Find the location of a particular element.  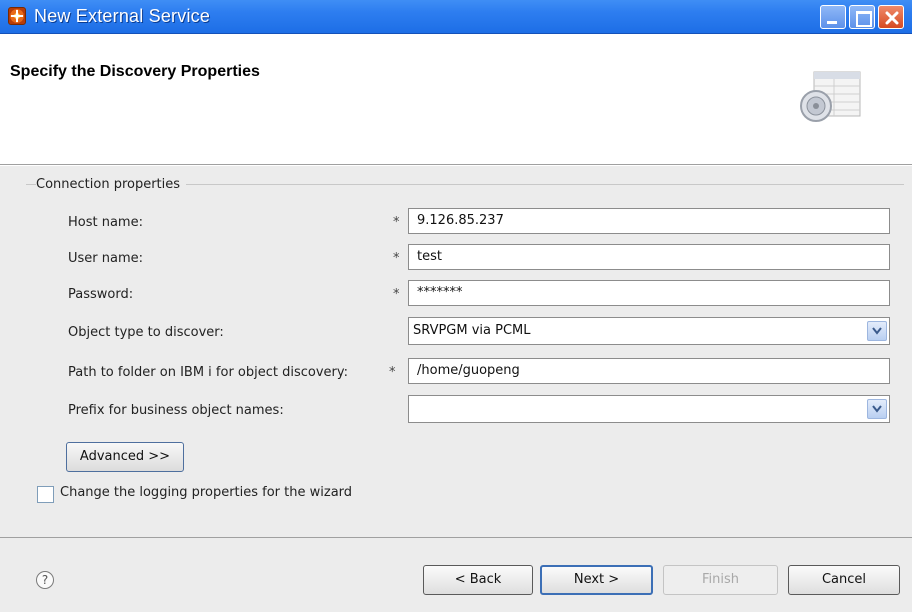

button-bar: ? < Back Next > Finish Cancel is located at coordinates (456, 574).